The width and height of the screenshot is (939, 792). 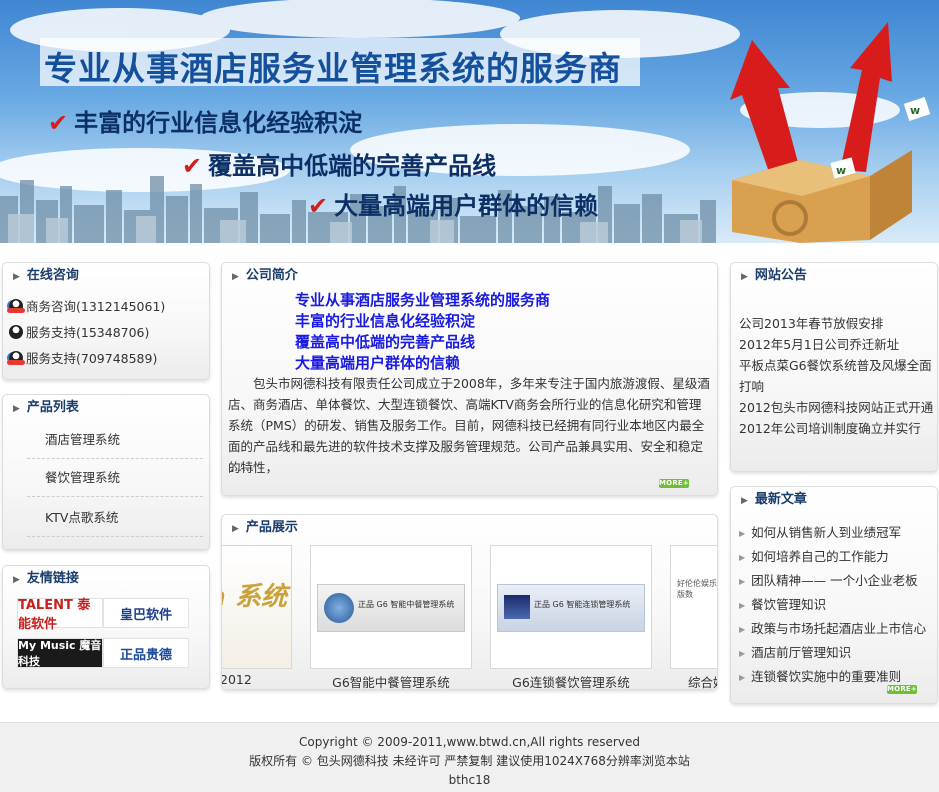 I want to click on product-card: 好伦伦娱乐服务 一单版数, so click(x=693, y=607).